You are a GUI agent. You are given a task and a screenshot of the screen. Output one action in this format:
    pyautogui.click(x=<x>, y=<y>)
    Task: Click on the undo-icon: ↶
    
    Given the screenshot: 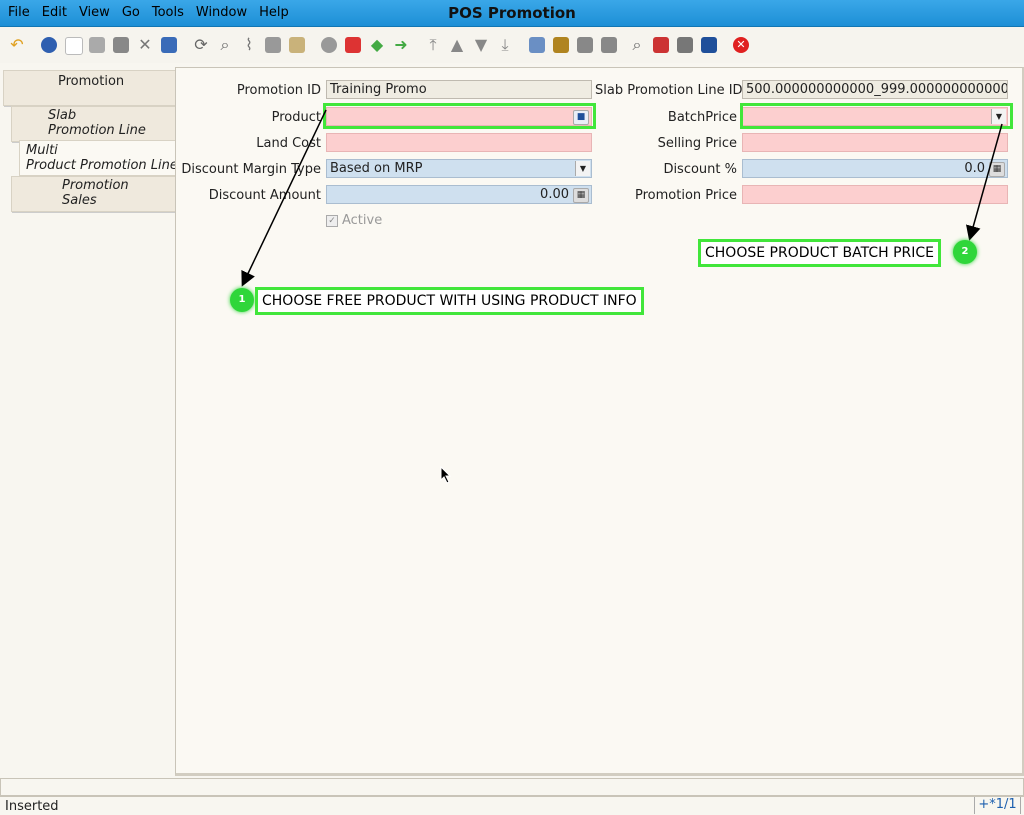 What is the action you would take?
    pyautogui.click(x=17, y=45)
    